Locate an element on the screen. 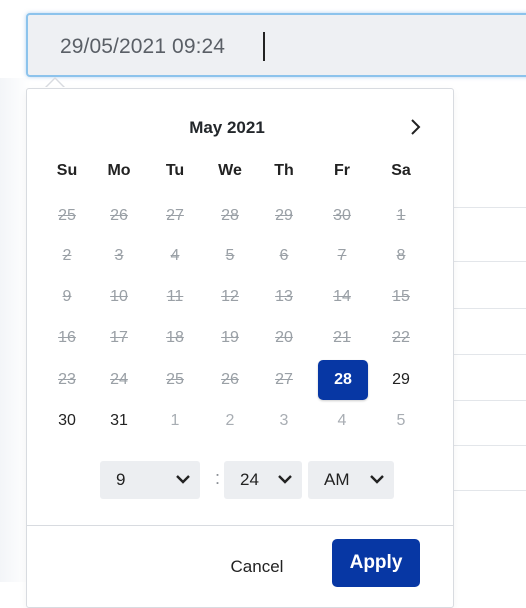  weekday-header: Th is located at coordinates (284, 170).